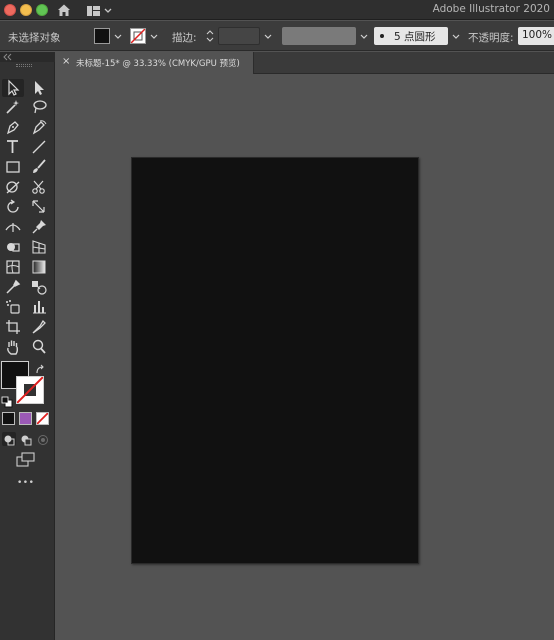 The image size is (554, 640). I want to click on edit-toolbar-button: •••, so click(25, 483).